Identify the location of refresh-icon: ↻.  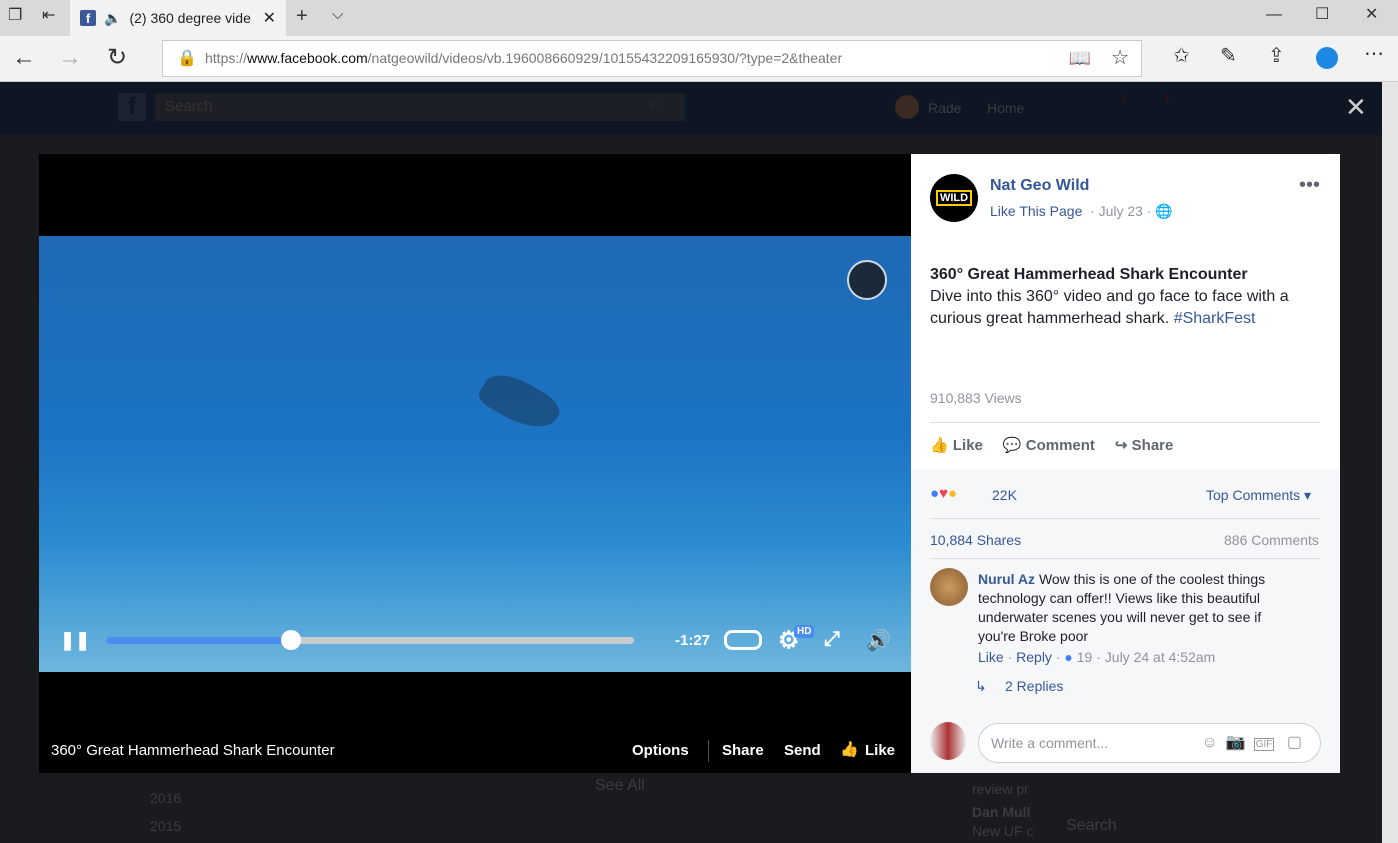
(117, 58).